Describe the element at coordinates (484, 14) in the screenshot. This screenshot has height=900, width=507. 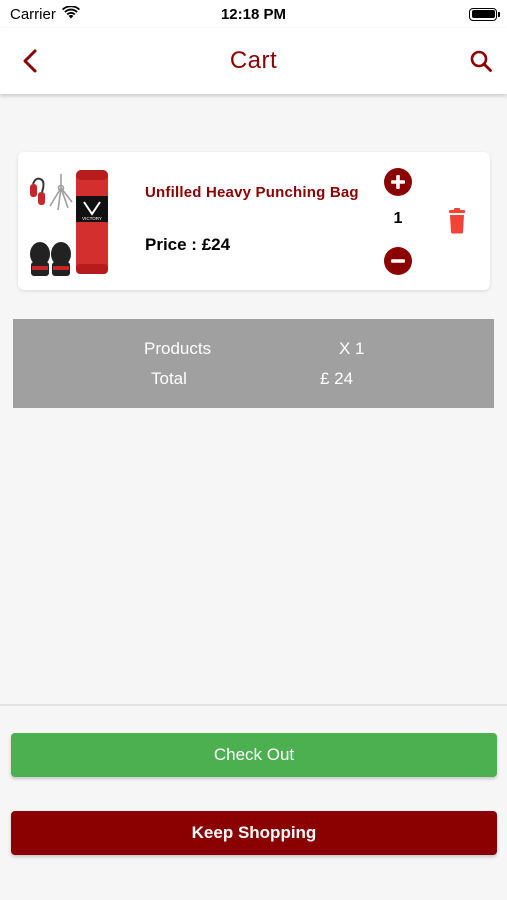
I see `battery-icon` at that location.